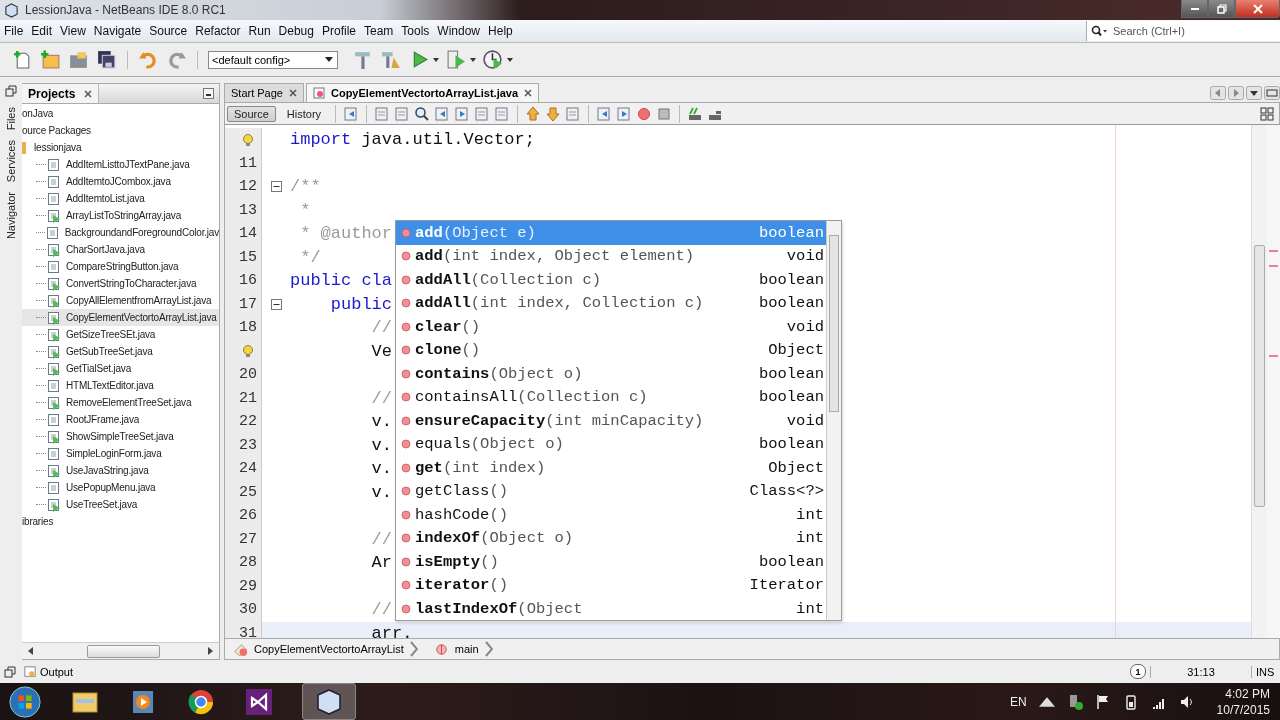 This screenshot has height=720, width=1280. I want to click on tree-item: AddItemtoList.java, so click(120, 198).